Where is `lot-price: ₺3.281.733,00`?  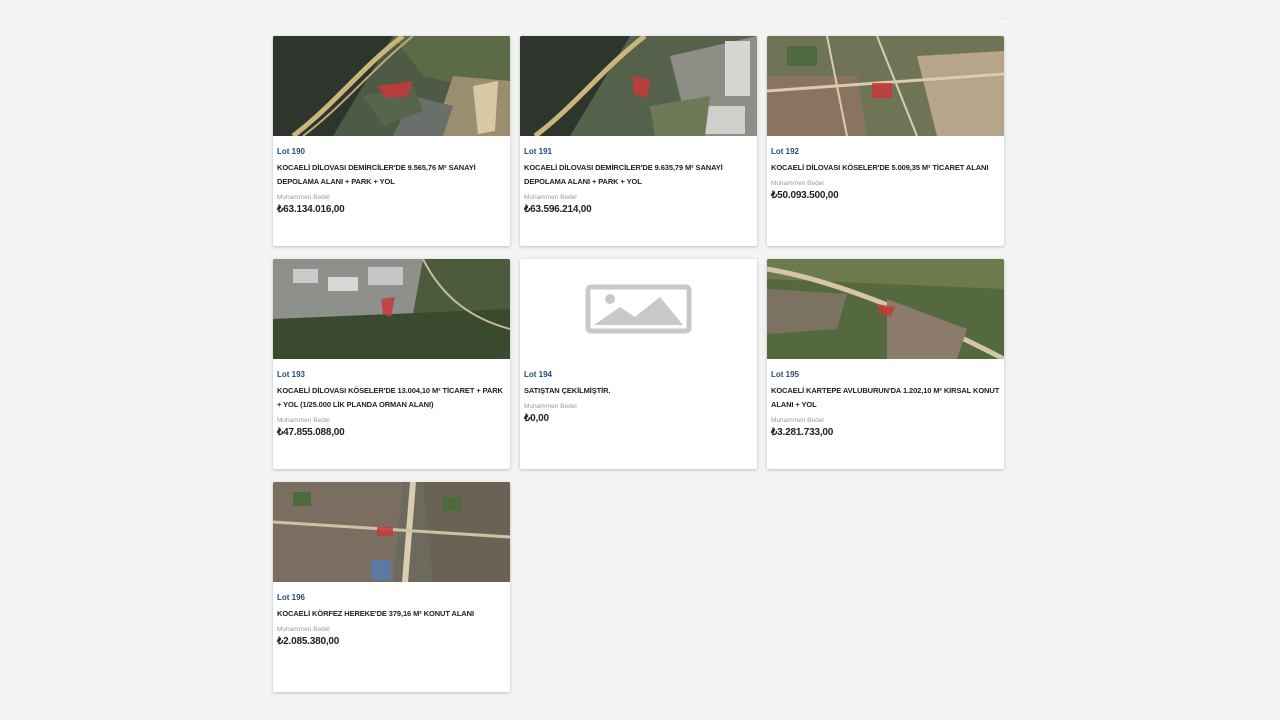
lot-price: ₺3.281.733,00 is located at coordinates (802, 432).